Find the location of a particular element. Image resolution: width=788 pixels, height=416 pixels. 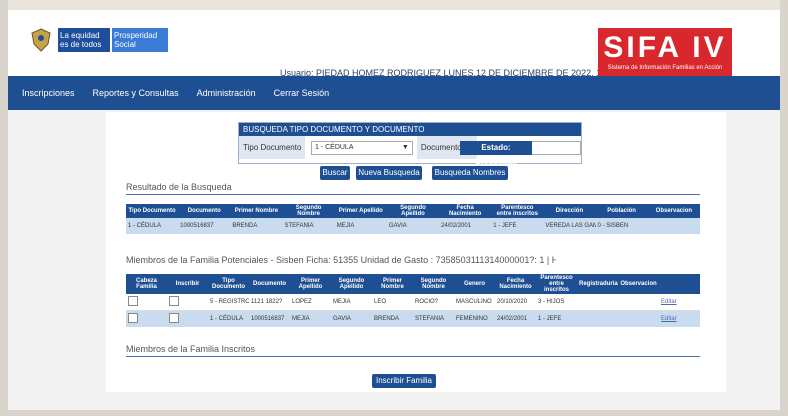

cell: MASCULINO is located at coordinates (474, 302).